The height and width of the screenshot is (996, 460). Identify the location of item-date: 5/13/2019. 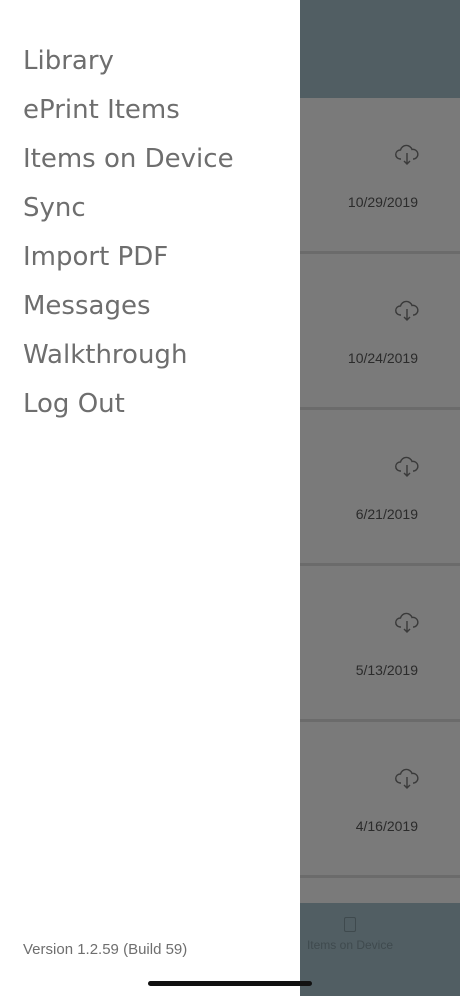
(386, 670).